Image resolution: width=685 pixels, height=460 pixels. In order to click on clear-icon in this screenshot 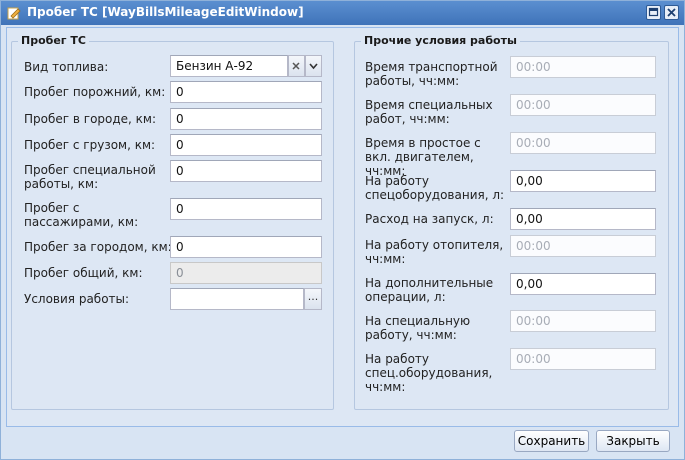, I will do `click(296, 66)`.